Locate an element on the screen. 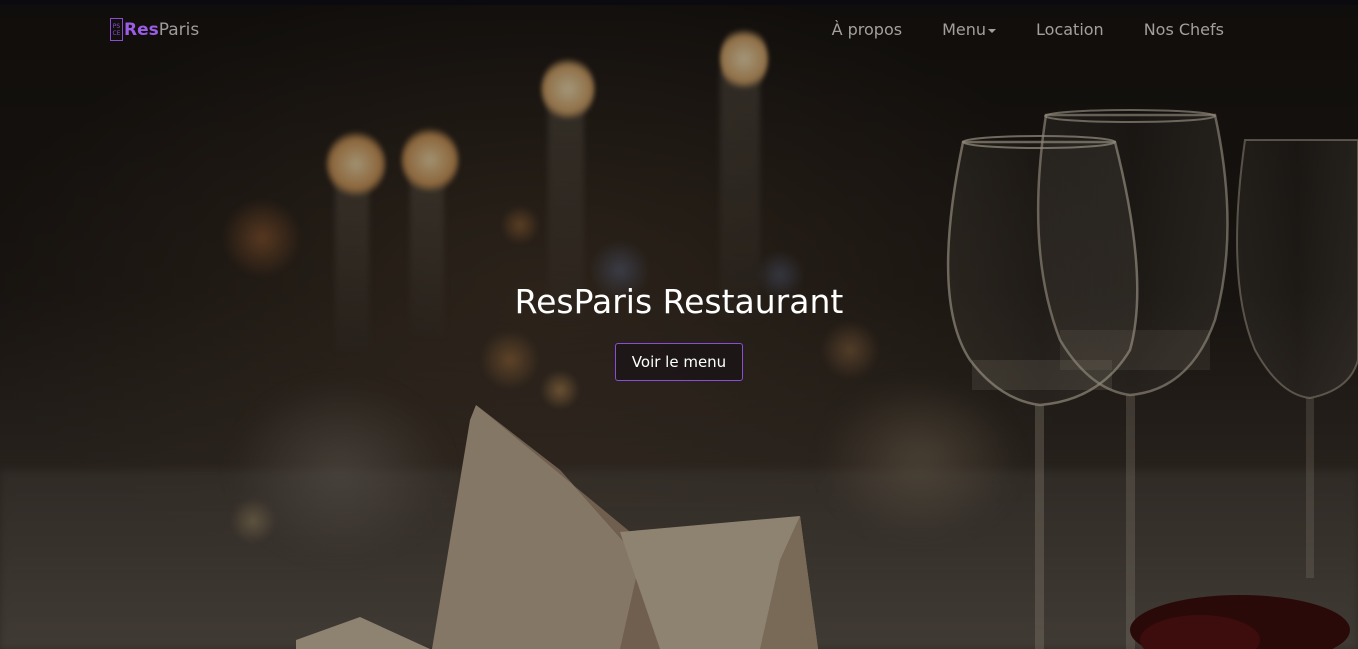 This screenshot has width=1358, height=649. nav-item-label: Location is located at coordinates (1070, 29).